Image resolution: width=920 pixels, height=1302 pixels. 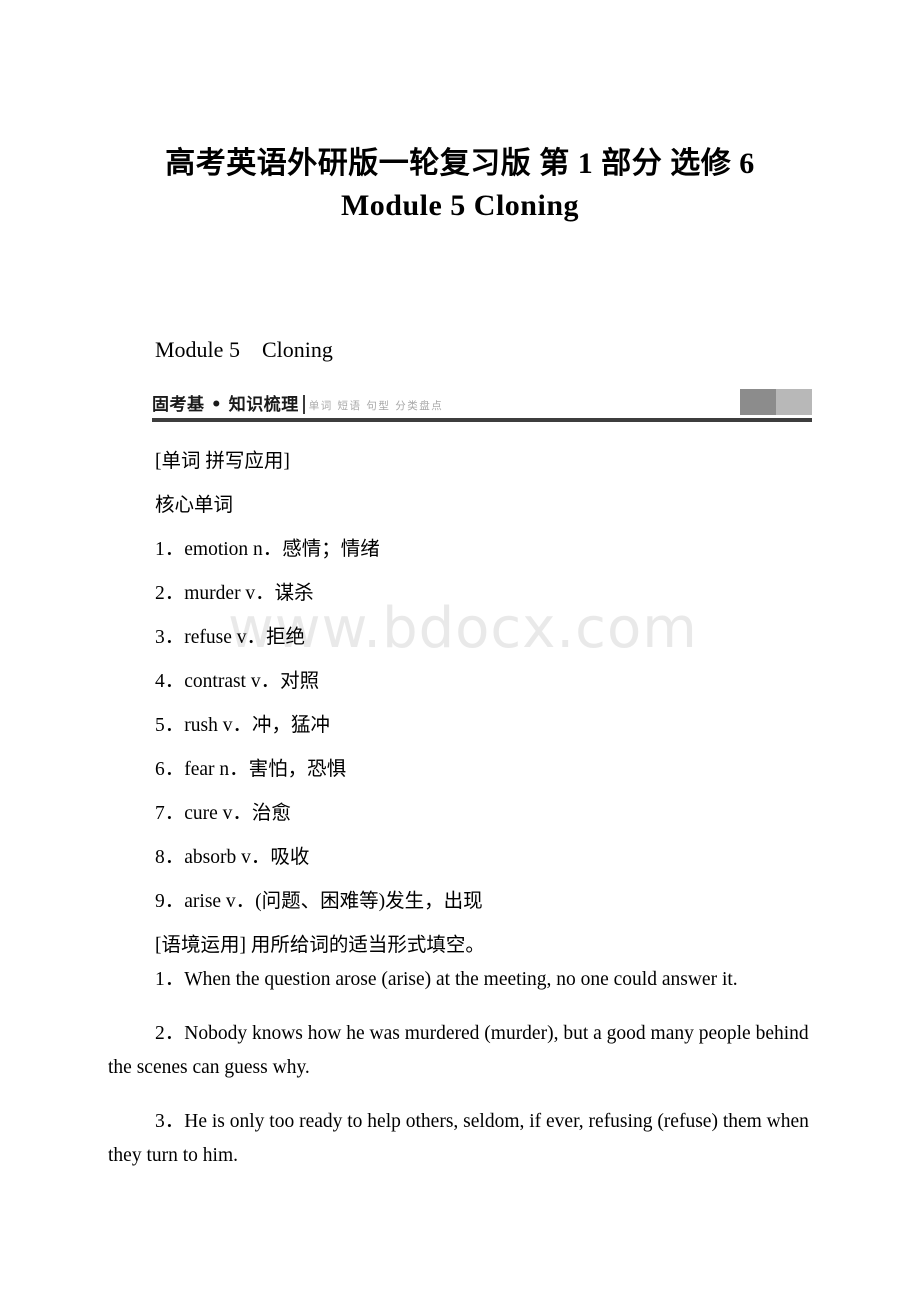 I want to click on document-title-line-1: 高考英语外研版一轮复习版 第 1 部分 选修 6, so click(x=460, y=163).